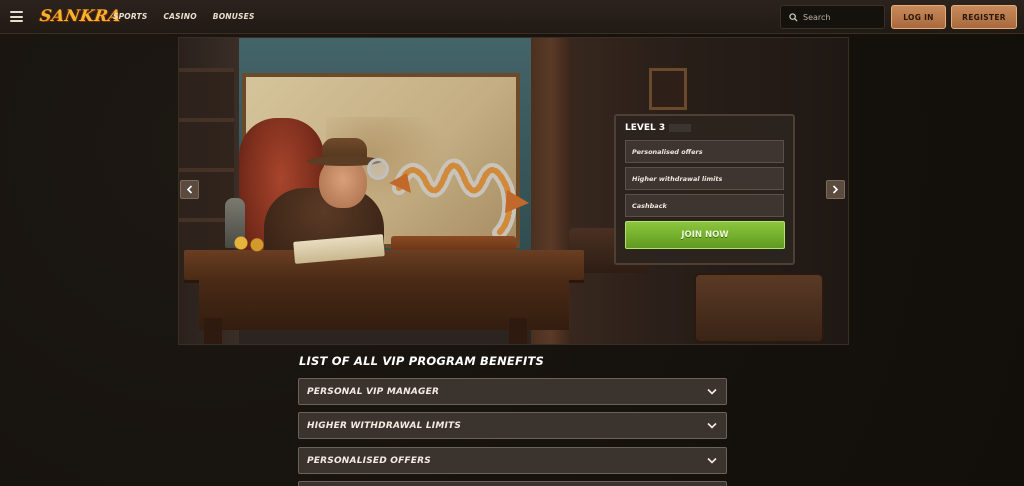 This screenshot has width=1024, height=486. What do you see at coordinates (705, 235) in the screenshot?
I see `join-now-button: JOIN NOW` at bounding box center [705, 235].